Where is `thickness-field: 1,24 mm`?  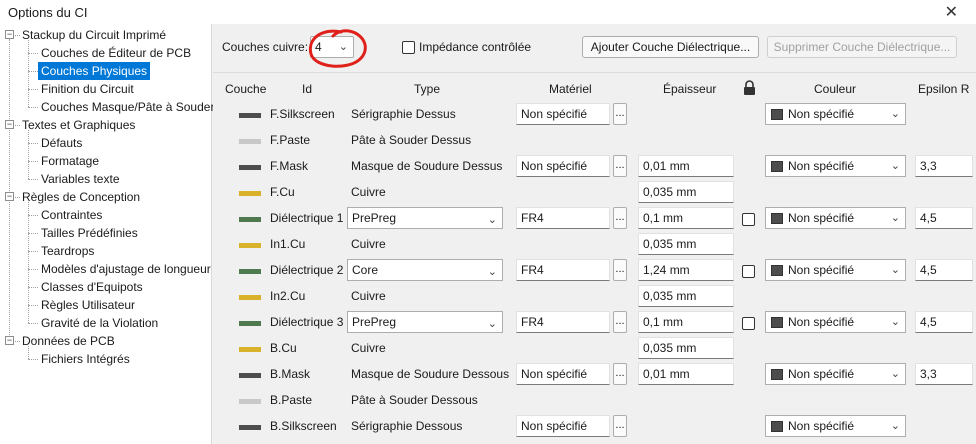
thickness-field: 1,24 mm is located at coordinates (686, 270).